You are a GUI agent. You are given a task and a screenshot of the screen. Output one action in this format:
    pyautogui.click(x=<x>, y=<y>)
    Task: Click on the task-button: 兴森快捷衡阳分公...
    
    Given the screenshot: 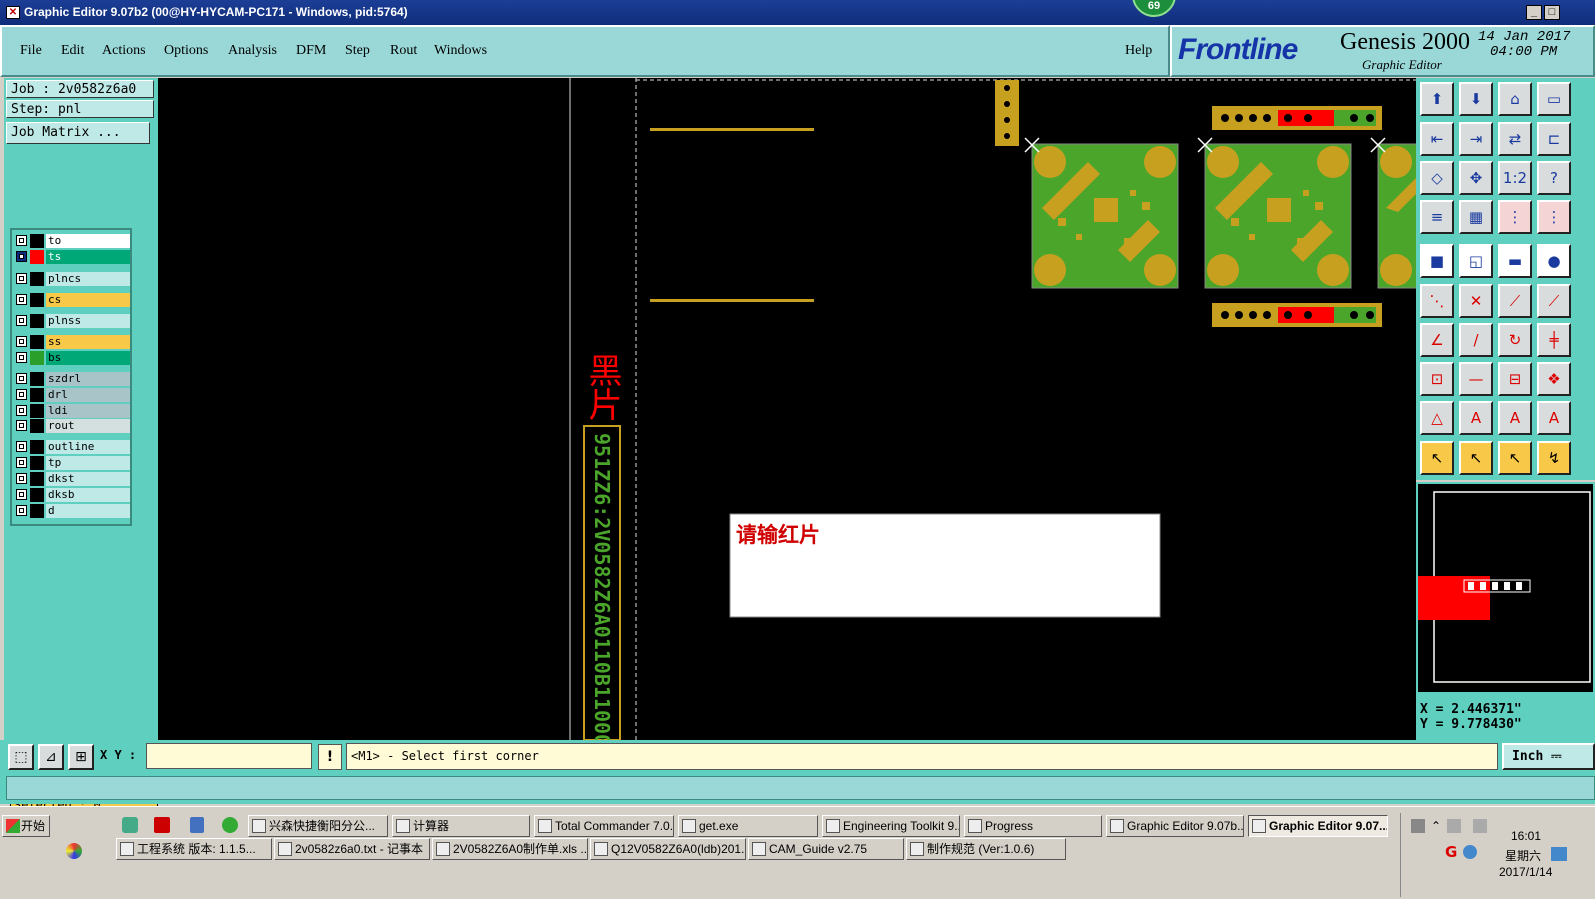 What is the action you would take?
    pyautogui.click(x=318, y=826)
    